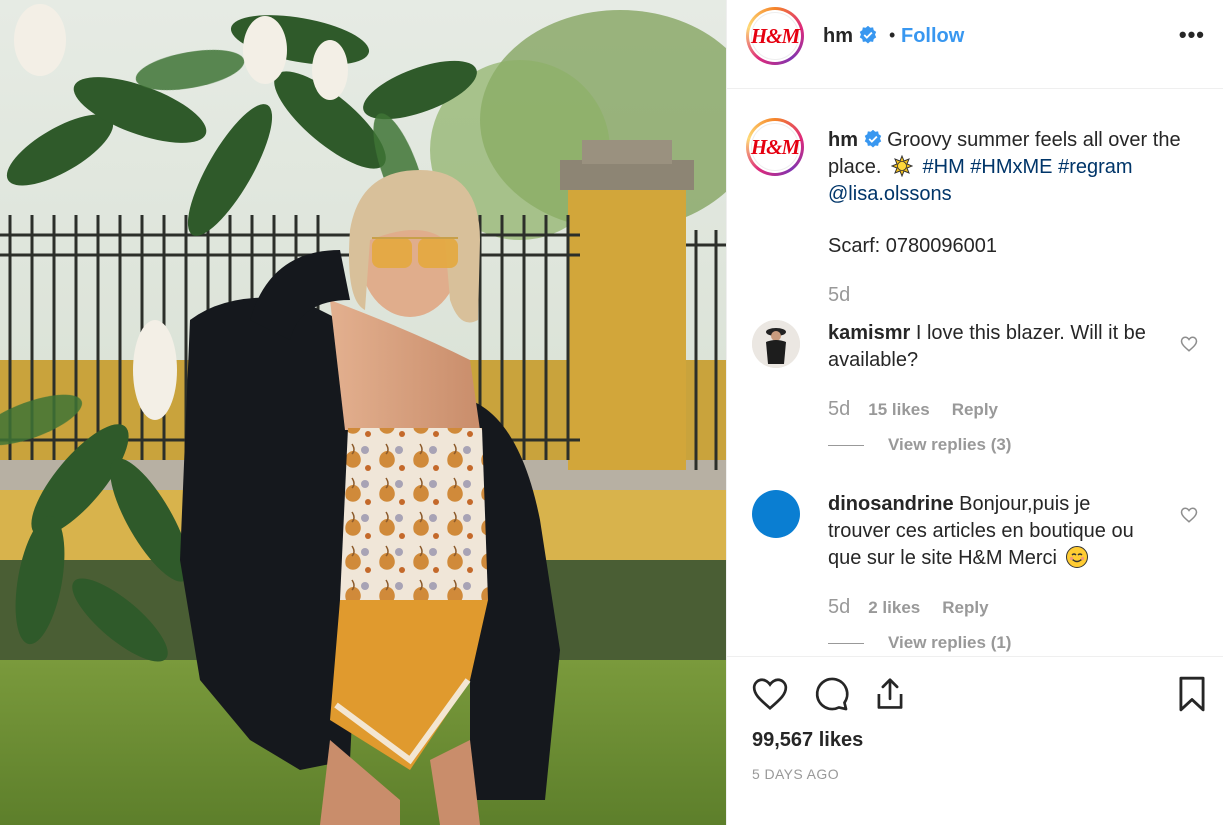 Image resolution: width=1223 pixels, height=825 pixels. I want to click on heart-icon, so click(770, 694).